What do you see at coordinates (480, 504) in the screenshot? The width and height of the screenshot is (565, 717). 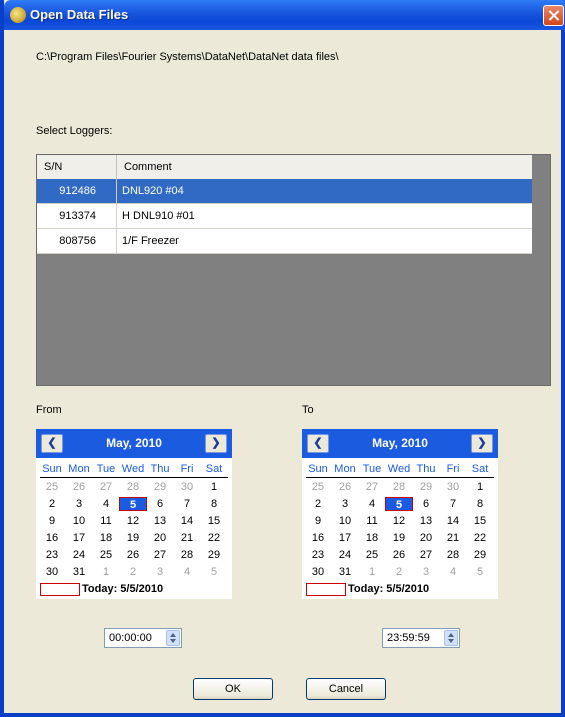 I see `calendar-day: 8` at bounding box center [480, 504].